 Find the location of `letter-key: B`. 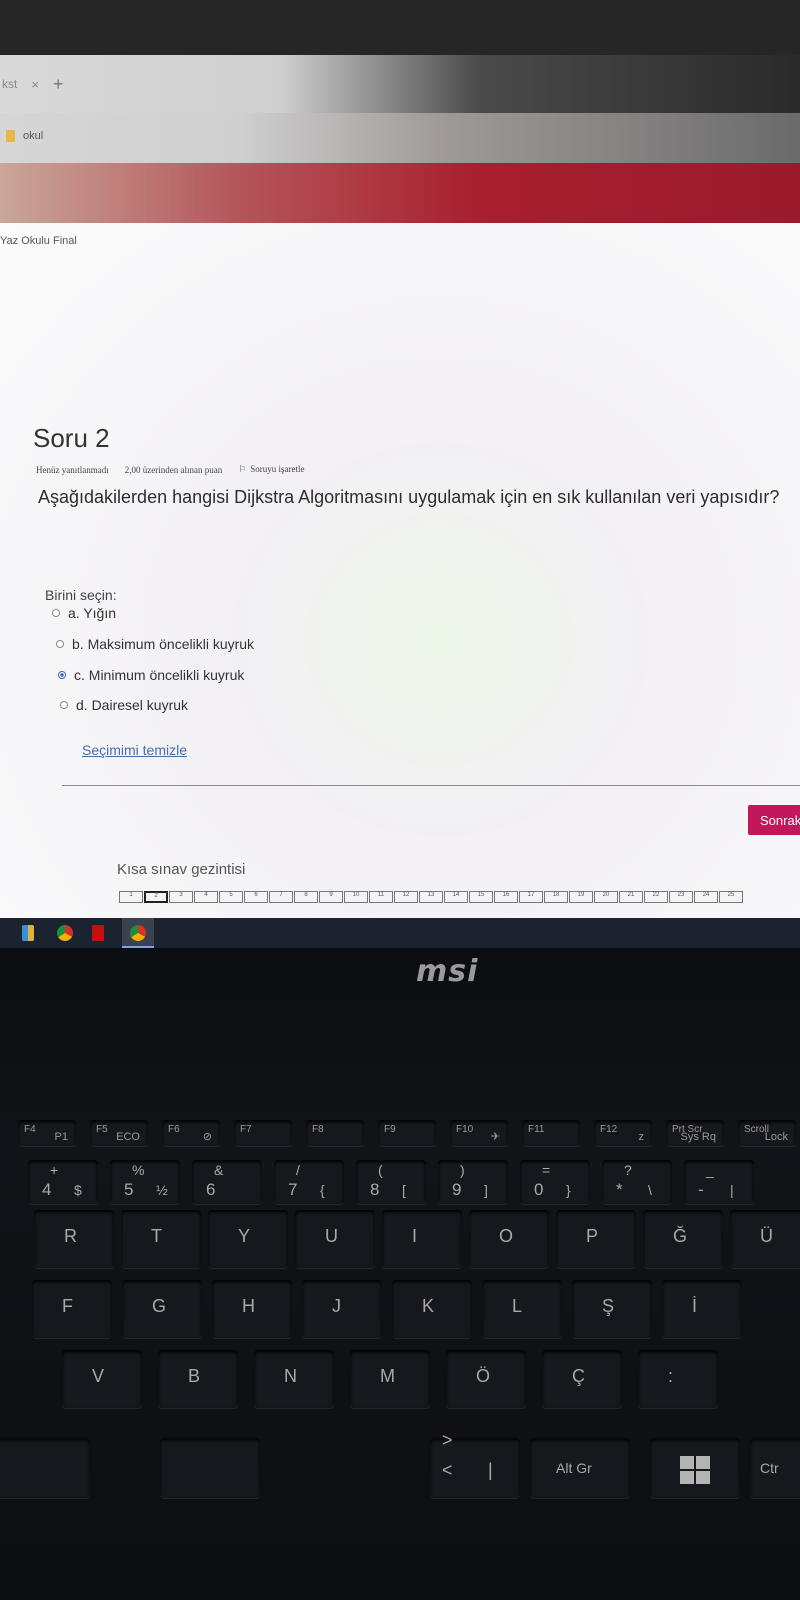

letter-key: B is located at coordinates (198, 1379).